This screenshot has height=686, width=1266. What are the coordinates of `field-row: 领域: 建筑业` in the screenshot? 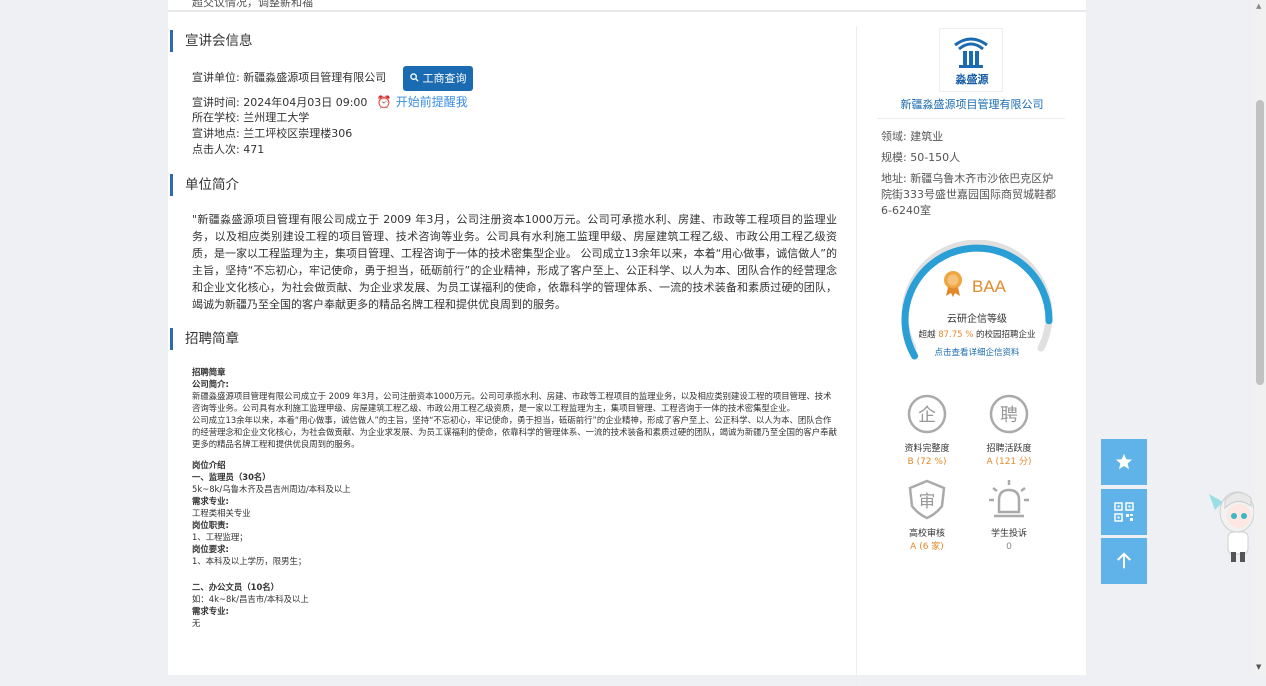 It's located at (968, 137).